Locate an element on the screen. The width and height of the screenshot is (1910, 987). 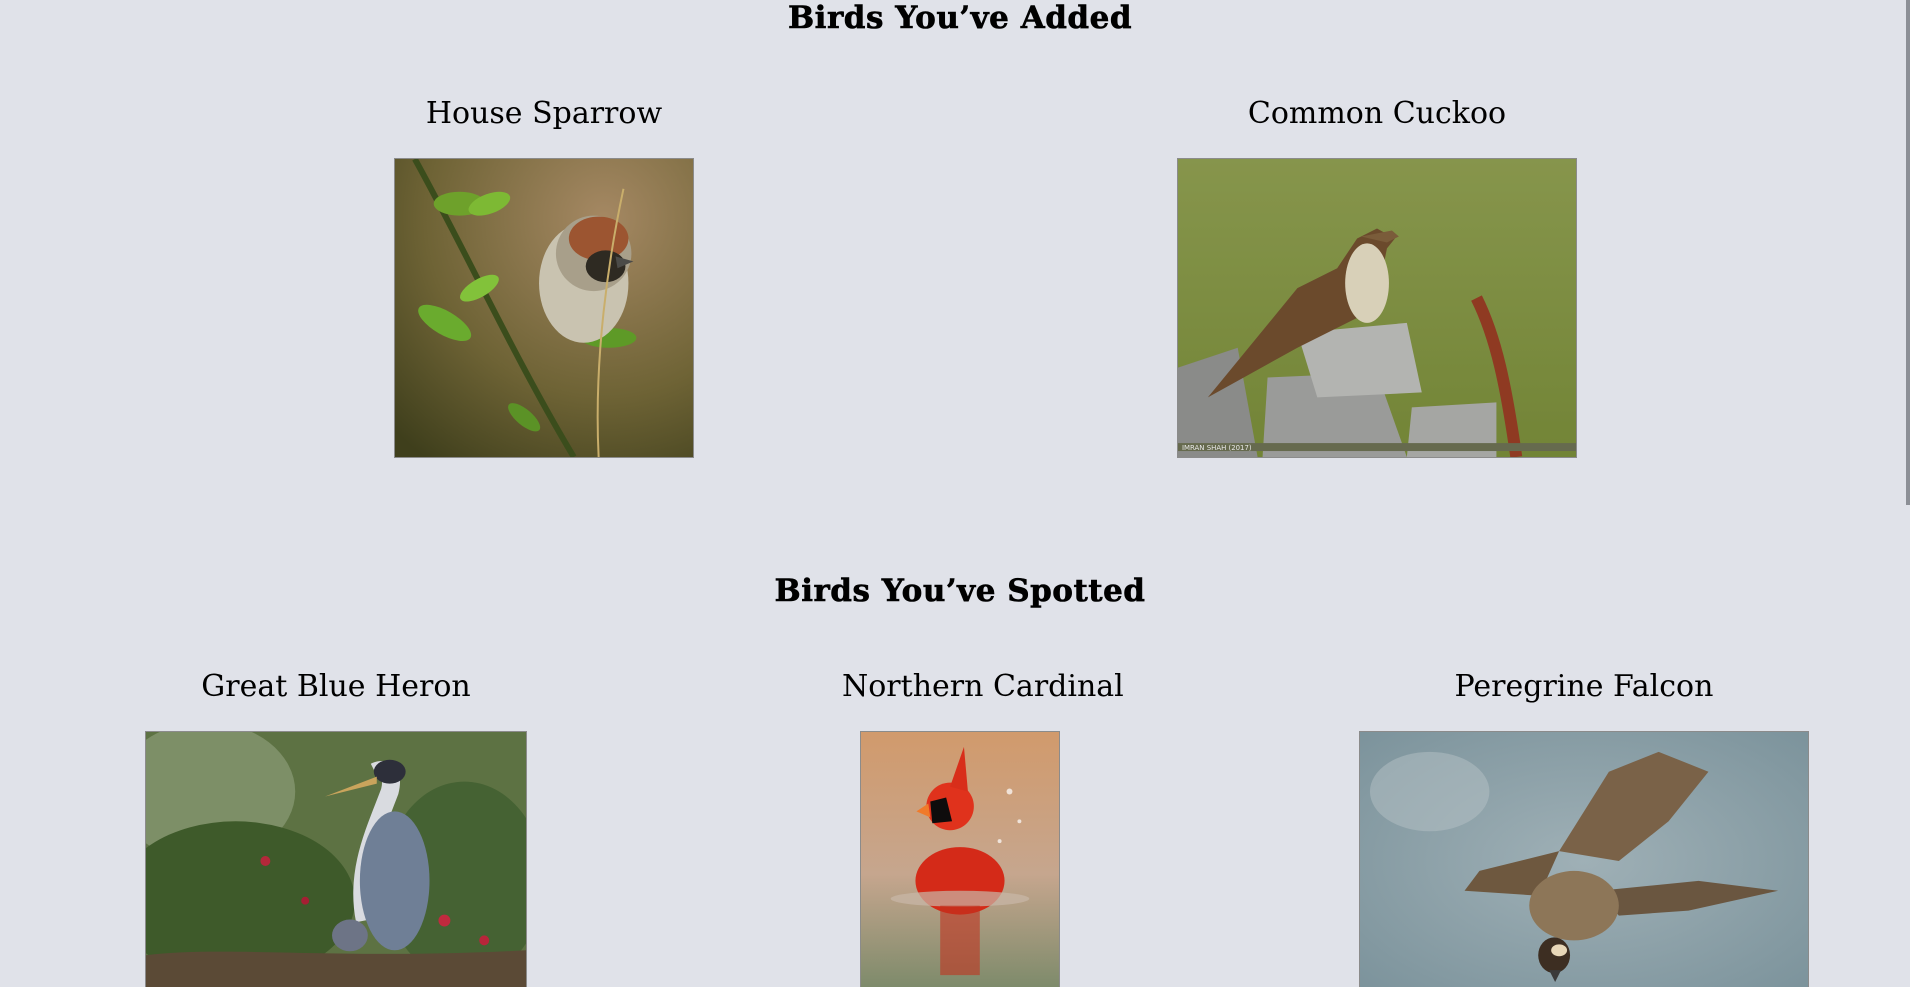
bird-card-house-sparrow: House Sparrow is located at coordinates (544, 278).